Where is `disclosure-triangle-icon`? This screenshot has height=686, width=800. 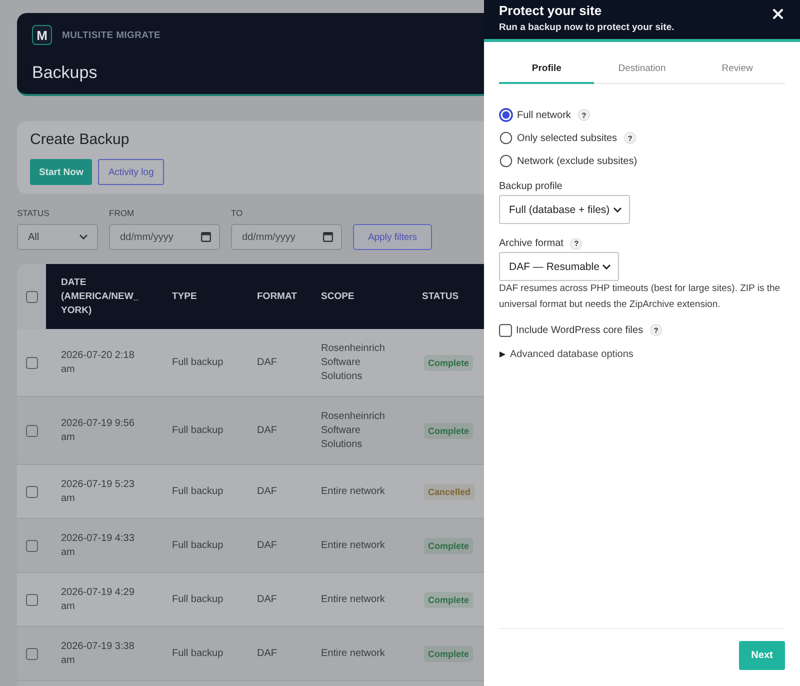 disclosure-triangle-icon is located at coordinates (502, 354).